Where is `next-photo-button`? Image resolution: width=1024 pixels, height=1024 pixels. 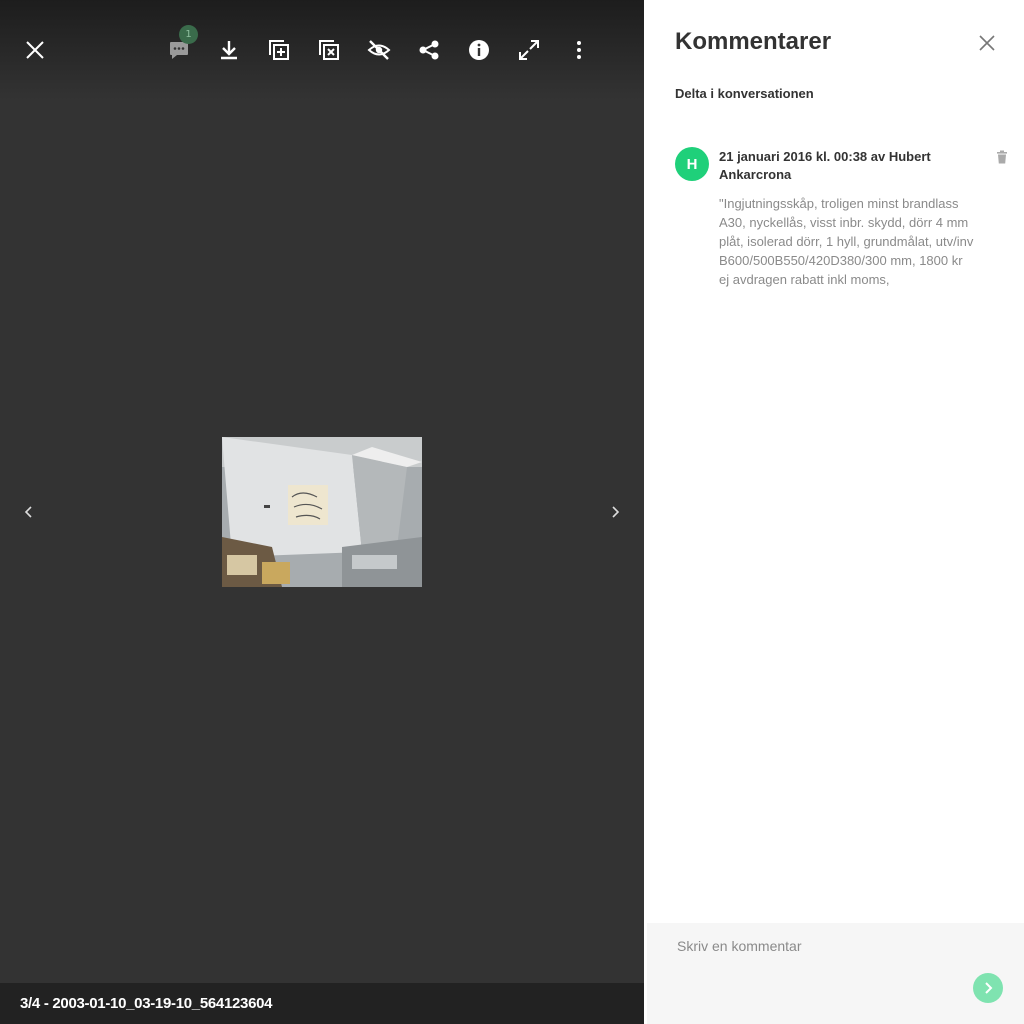
next-photo-button is located at coordinates (615, 512).